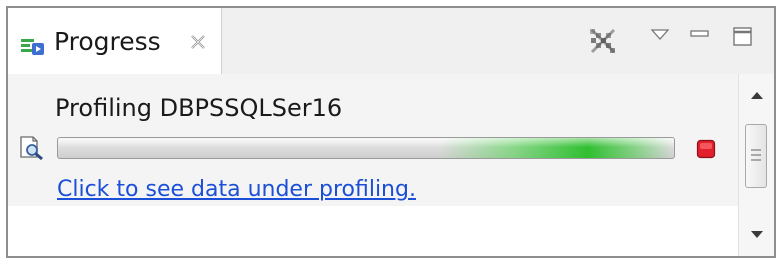 The height and width of the screenshot is (260, 779). What do you see at coordinates (107, 41) in the screenshot?
I see `tab-title: Progress` at bounding box center [107, 41].